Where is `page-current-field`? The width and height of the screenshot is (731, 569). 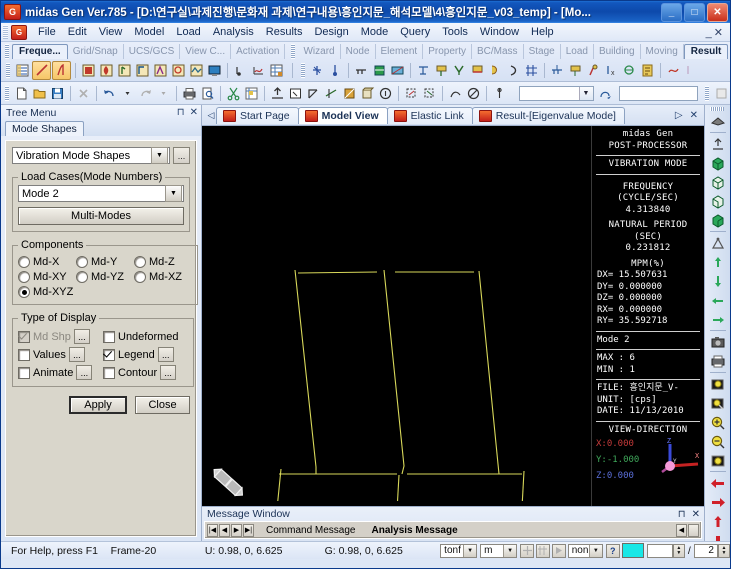
page-current-field is located at coordinates (659, 550).